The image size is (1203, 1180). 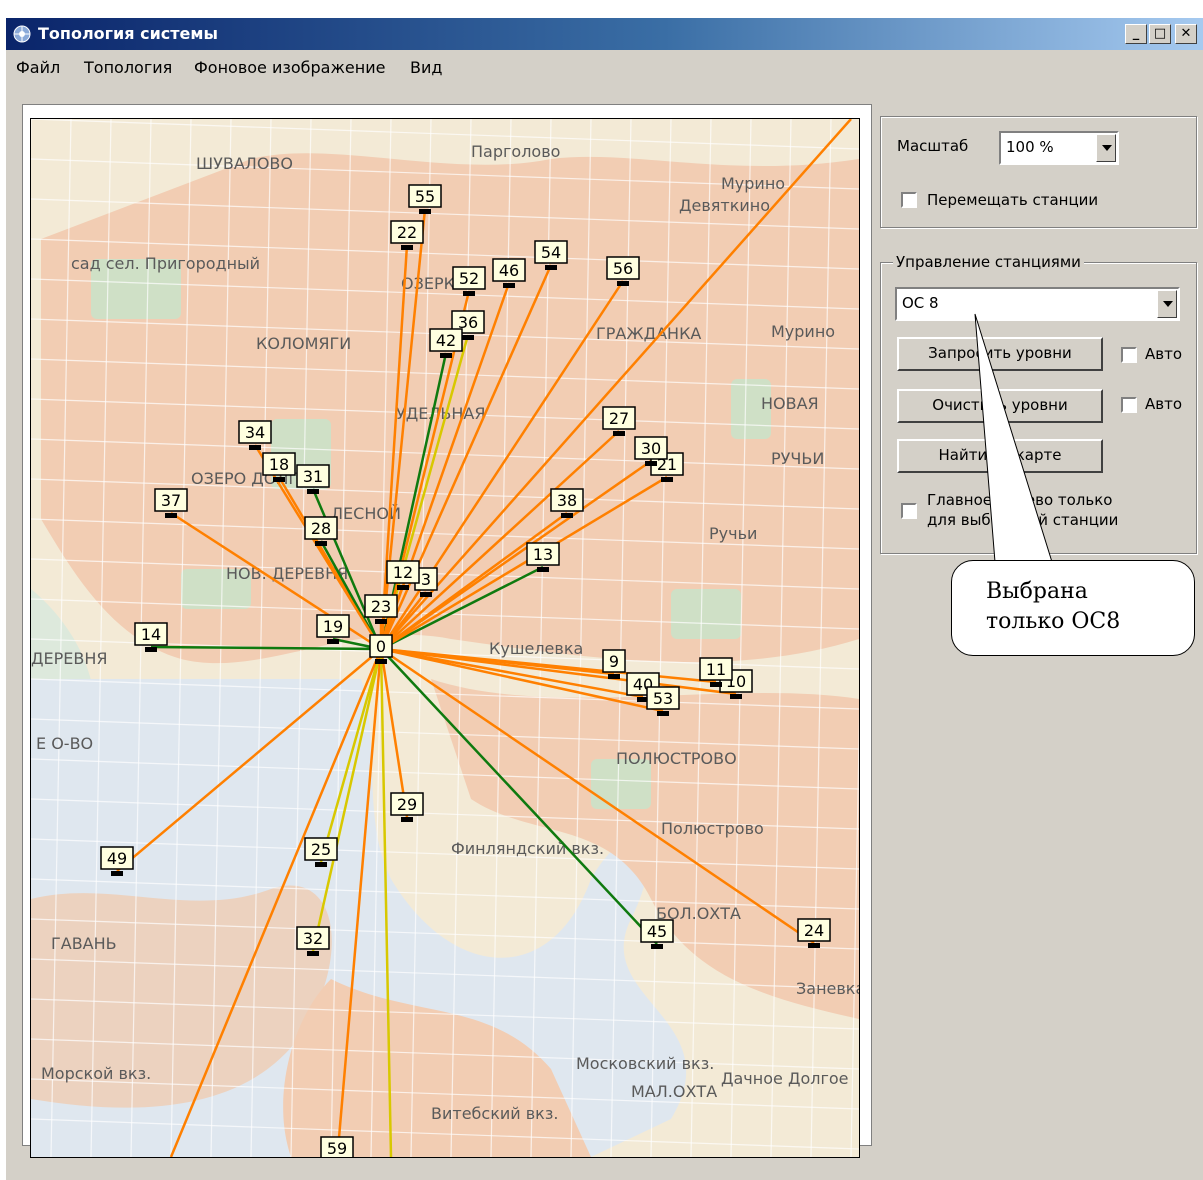 What do you see at coordinates (313, 476) in the screenshot?
I see `station-31-label: 31` at bounding box center [313, 476].